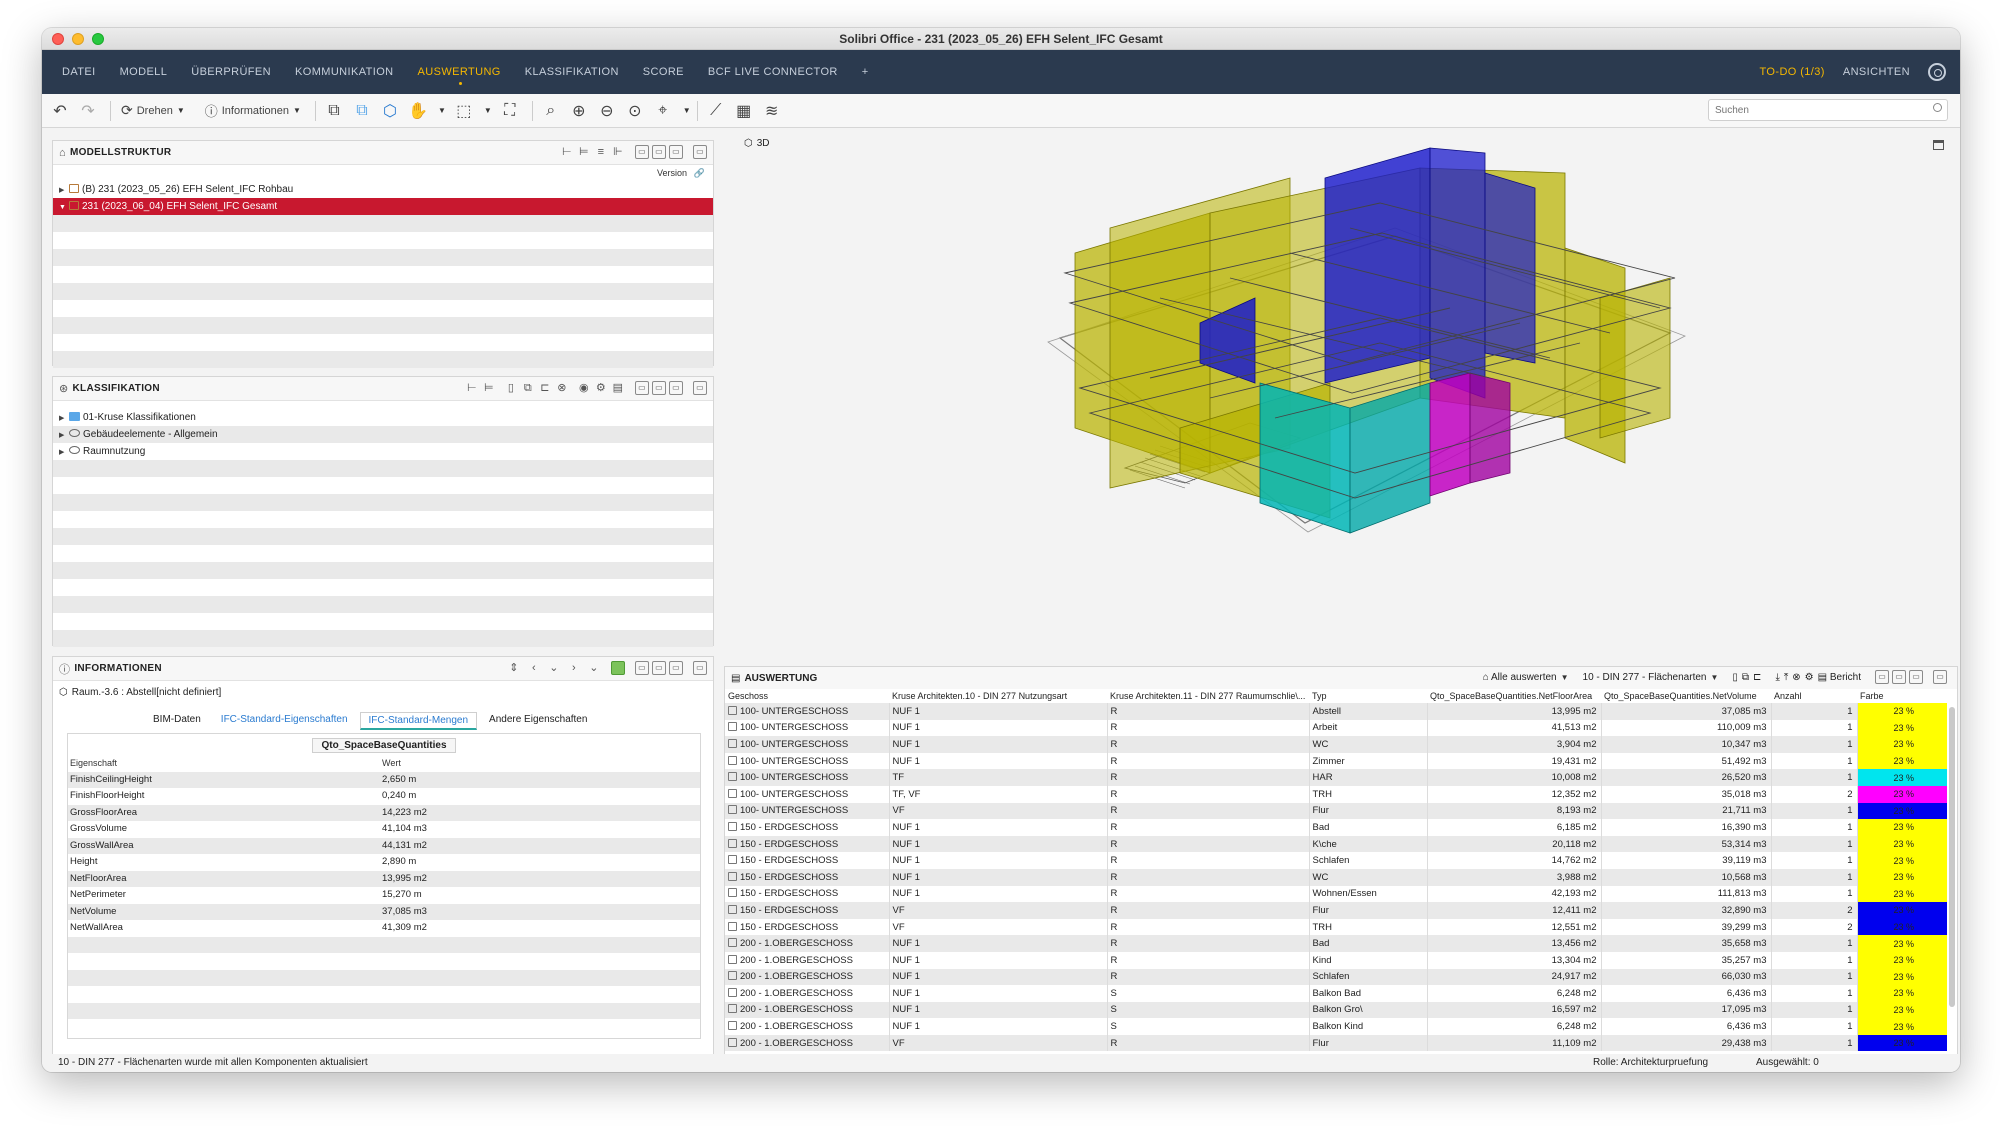 The image size is (2000, 1127). I want to click on column-header: Geschoss, so click(807, 696).